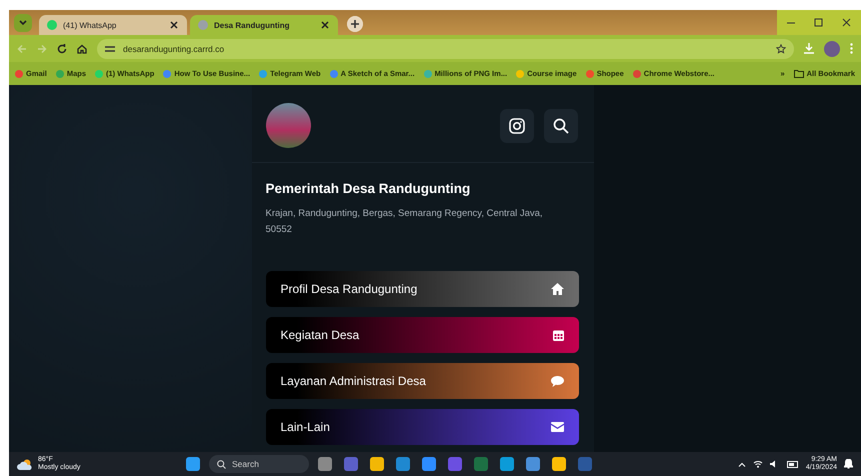 The width and height of the screenshot is (861, 476). What do you see at coordinates (422, 381) in the screenshot?
I see `link-button: Layanan Administrasi Desa` at bounding box center [422, 381].